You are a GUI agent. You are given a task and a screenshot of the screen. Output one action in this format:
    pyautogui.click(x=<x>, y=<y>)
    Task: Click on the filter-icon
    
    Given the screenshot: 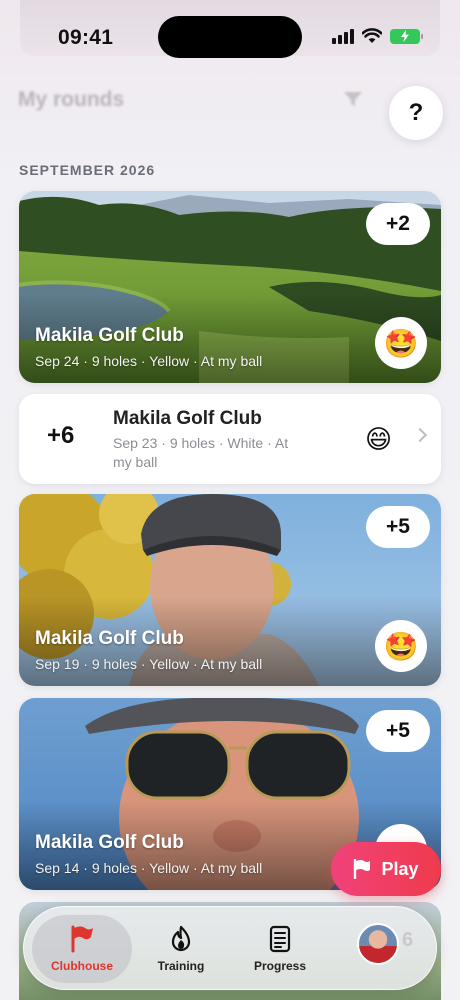 What is the action you would take?
    pyautogui.click(x=353, y=99)
    